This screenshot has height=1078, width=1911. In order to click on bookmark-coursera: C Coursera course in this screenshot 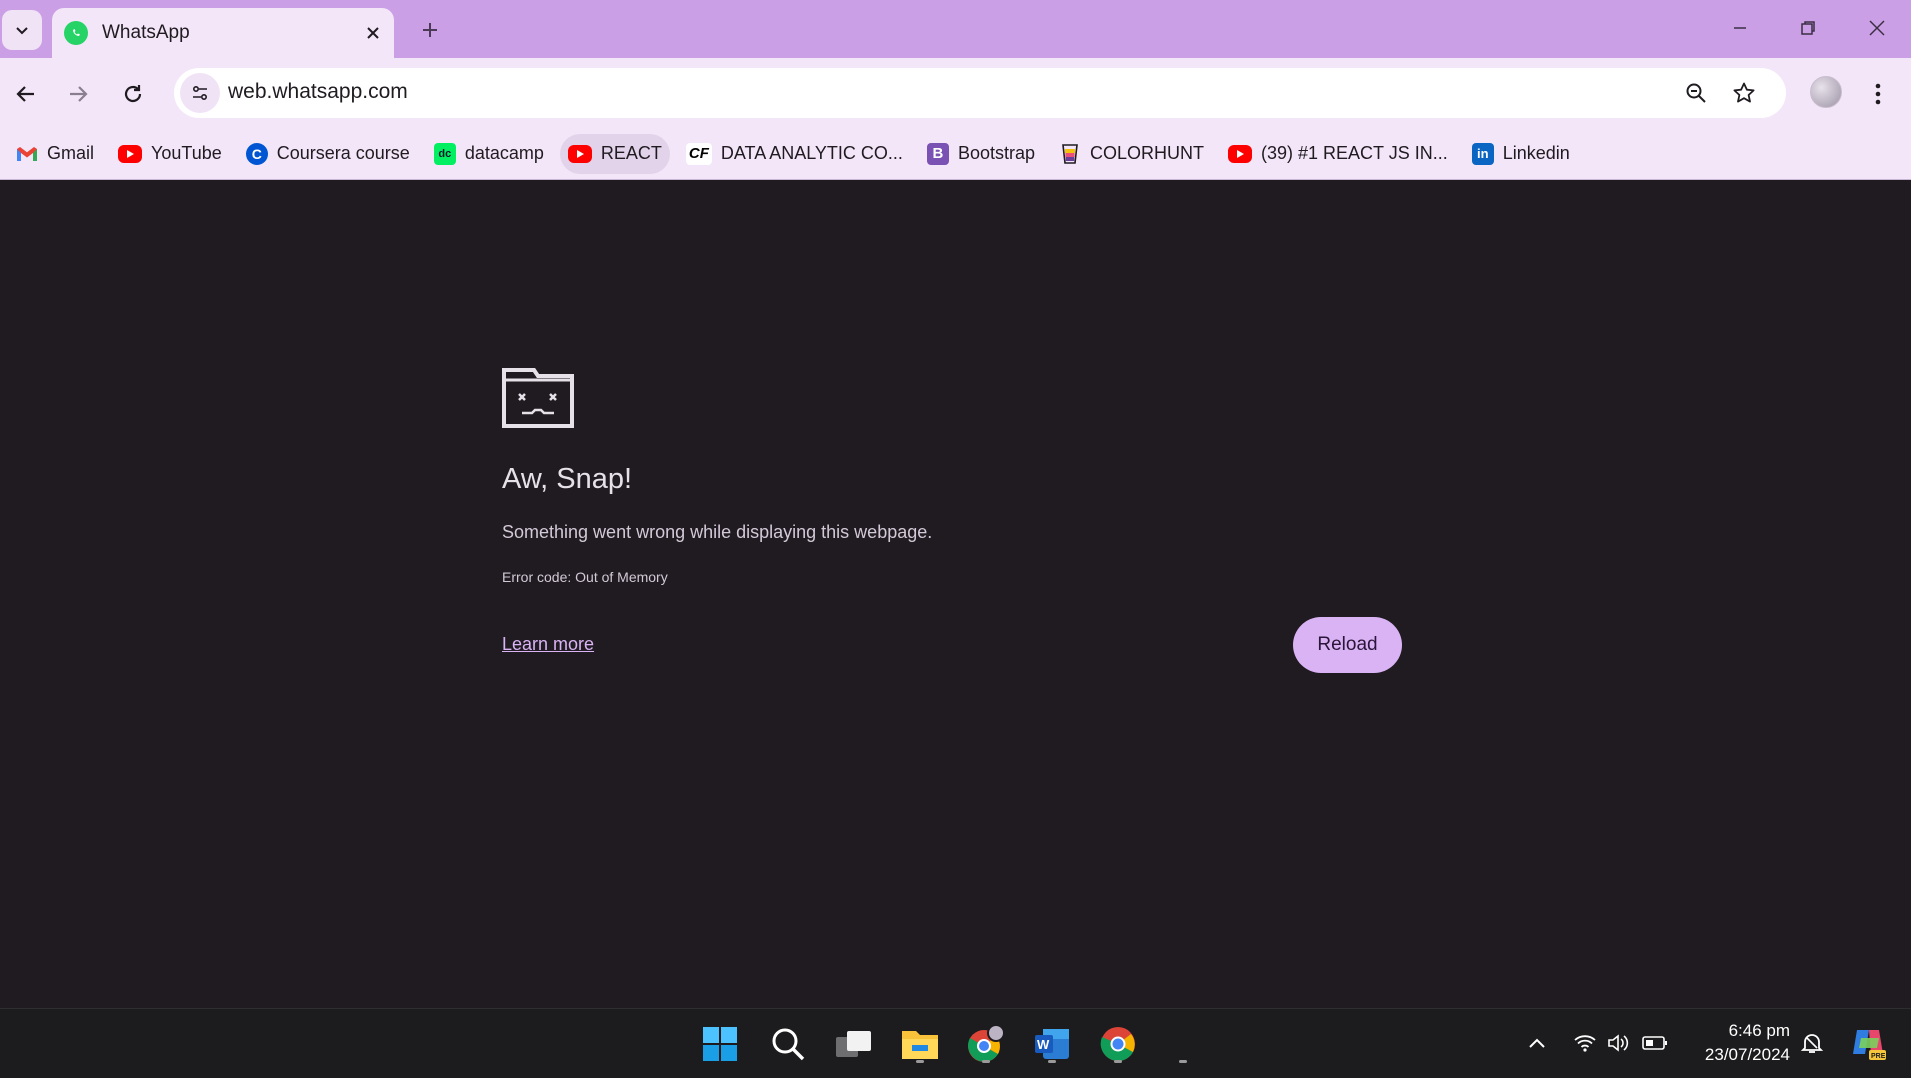, I will do `click(328, 154)`.